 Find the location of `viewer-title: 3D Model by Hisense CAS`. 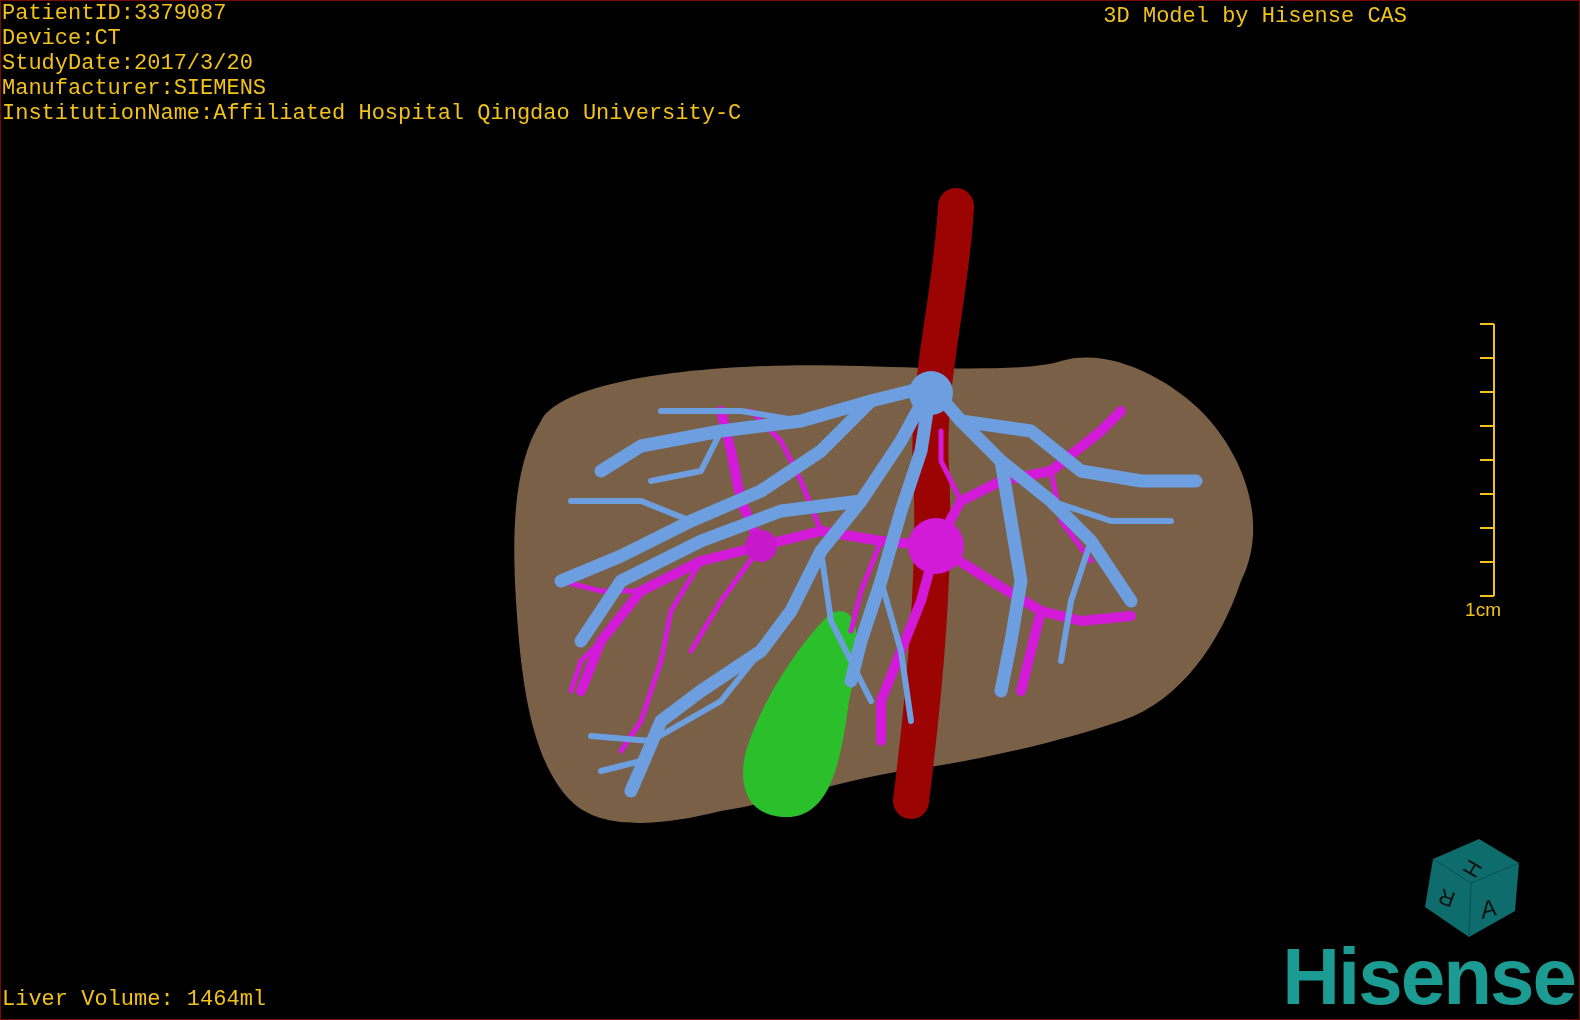

viewer-title: 3D Model by Hisense CAS is located at coordinates (1255, 17).